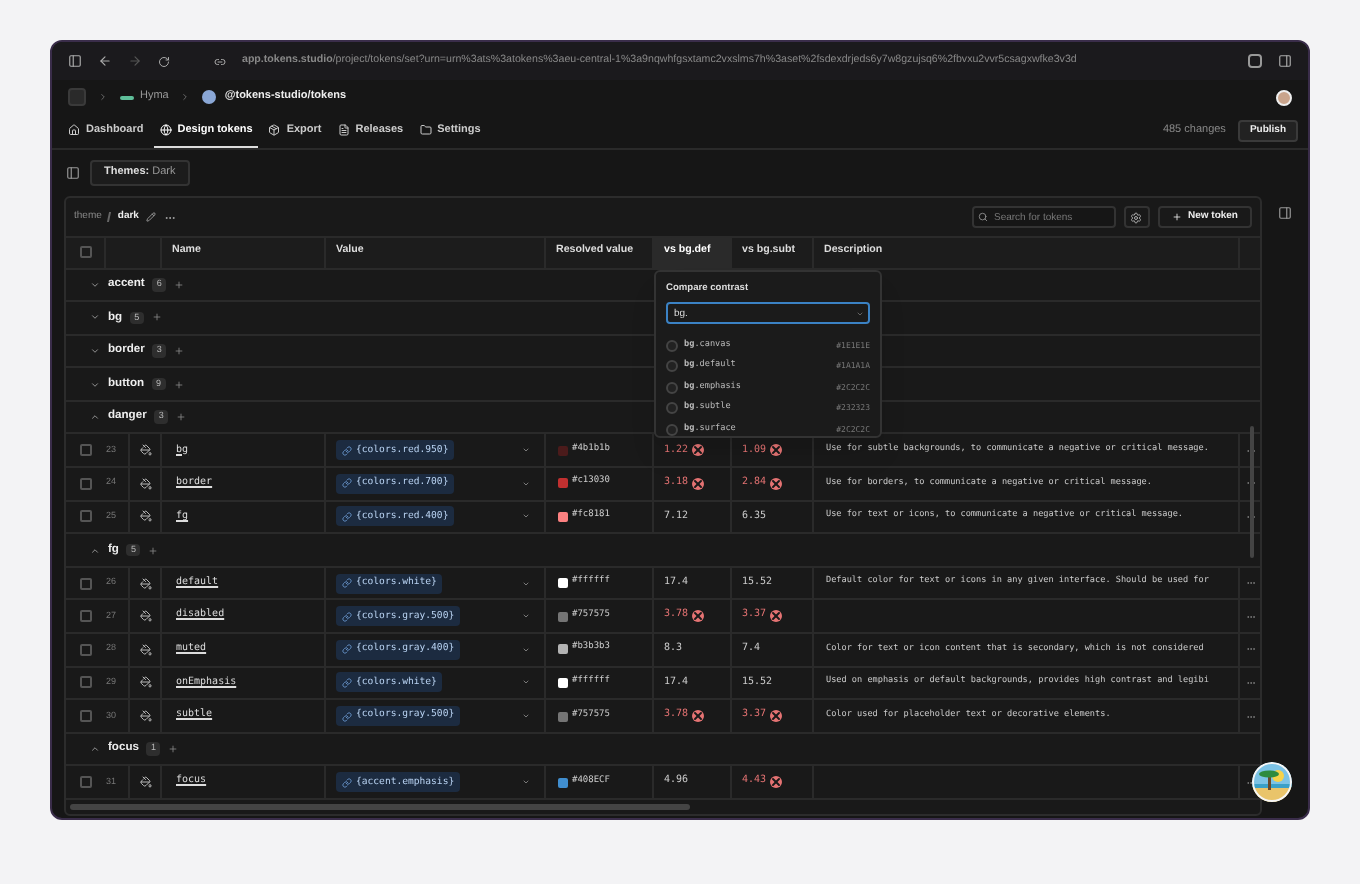  Describe the element at coordinates (106, 217) in the screenshot. I see `path-separator` at that location.